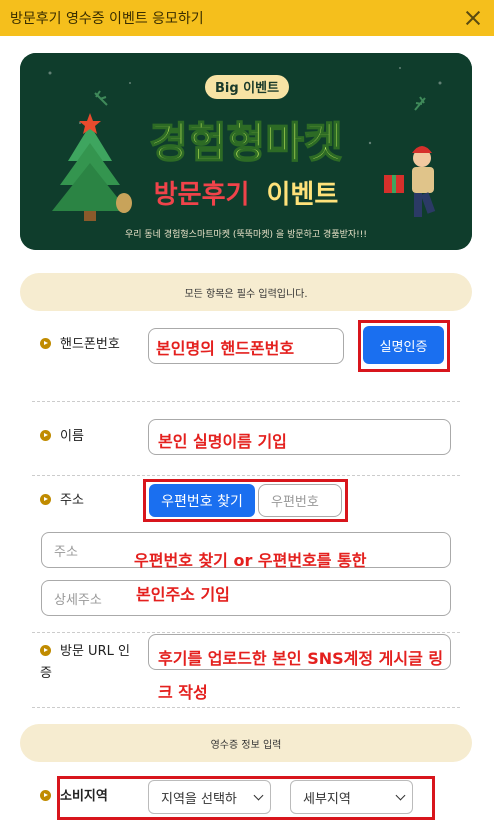 This screenshot has width=494, height=829. I want to click on banner-caption: 우리 동네 경험형스마트마켓 (뚝뚝마켓) 을 방문하고 경품받자!!!, so click(246, 234).